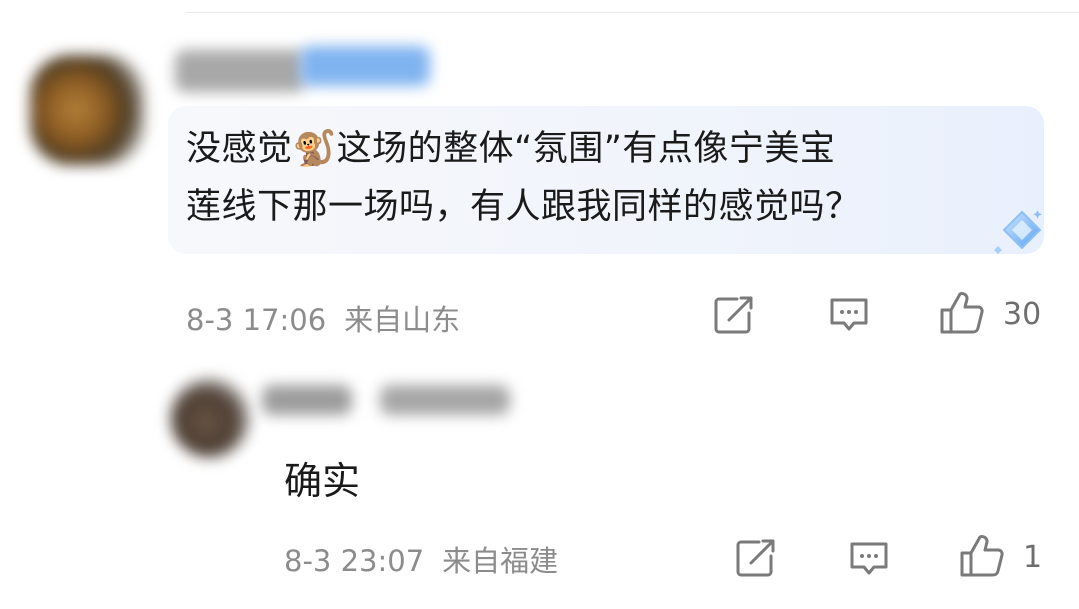 Image resolution: width=1079 pixels, height=609 pixels. I want to click on comment-meta: 8-3 17:06 来自山东, so click(323, 318).